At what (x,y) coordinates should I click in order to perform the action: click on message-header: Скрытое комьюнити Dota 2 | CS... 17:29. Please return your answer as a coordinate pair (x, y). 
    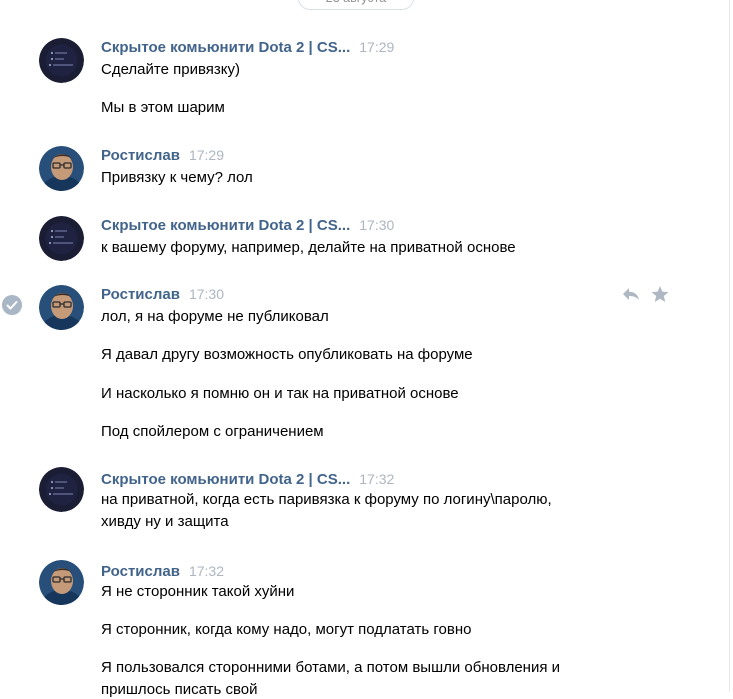
    Looking at the image, I should click on (247, 47).